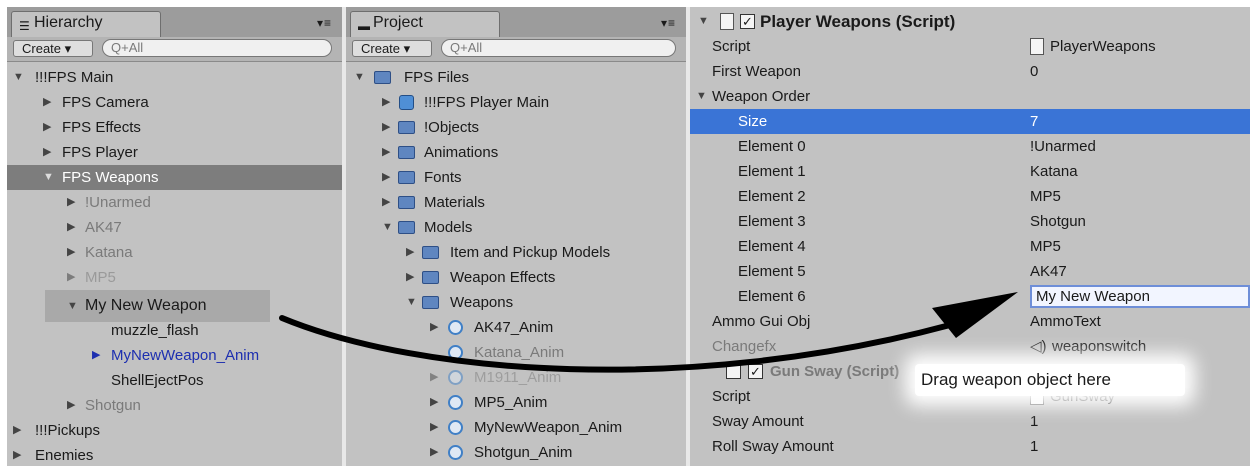  Describe the element at coordinates (86, 24) in the screenshot. I see `tab-hierarchy: ☰ Hierarchy` at that location.